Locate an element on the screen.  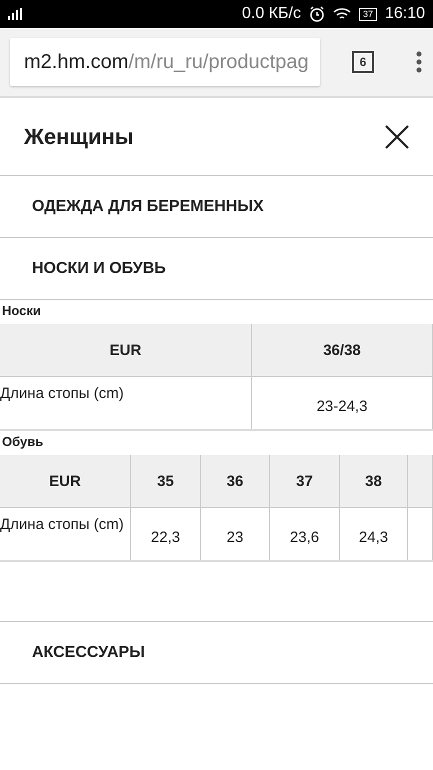
clock: 16:10 is located at coordinates (404, 14).